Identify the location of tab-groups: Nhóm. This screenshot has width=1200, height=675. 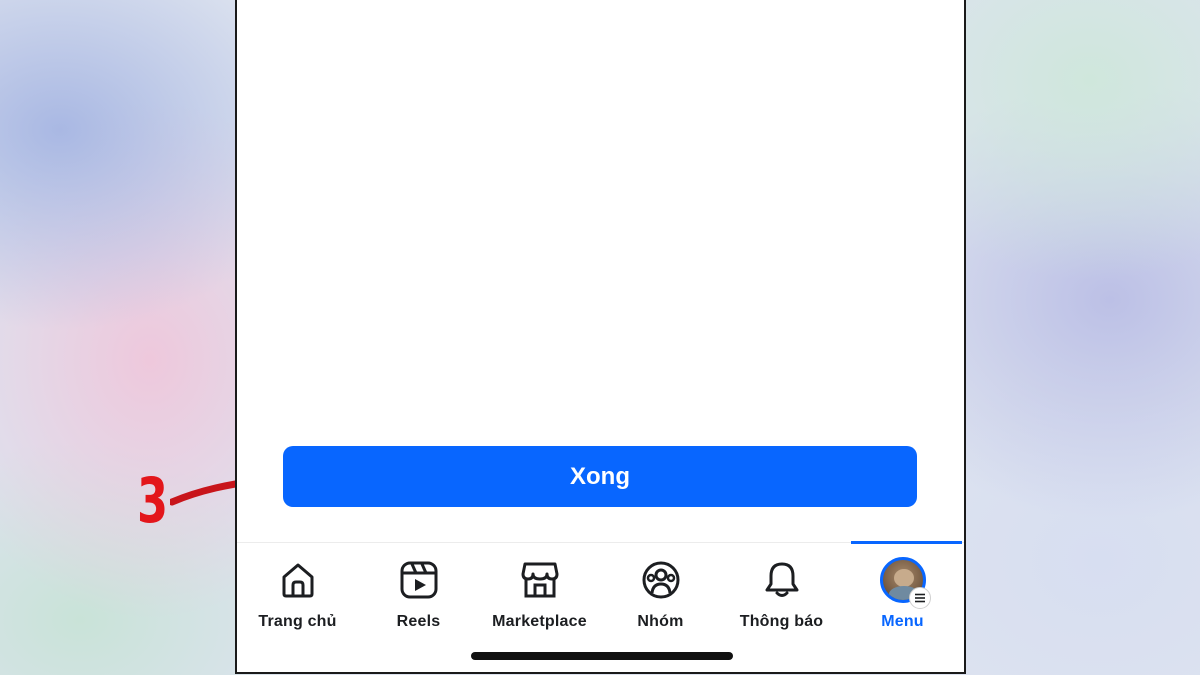
(660, 597).